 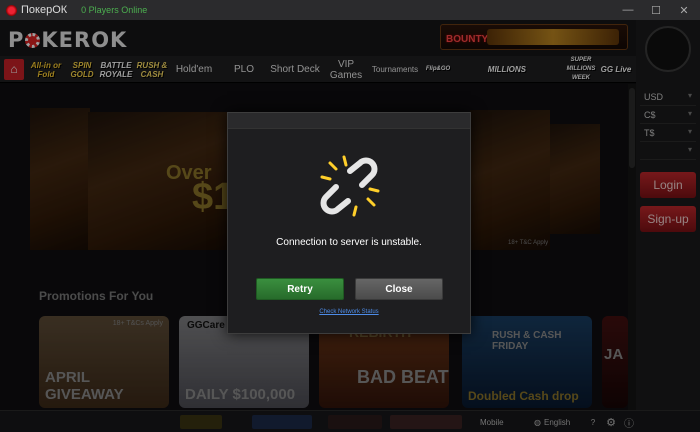 What do you see at coordinates (349, 312) in the screenshot?
I see `check-network-status-link: Check Network Status` at bounding box center [349, 312].